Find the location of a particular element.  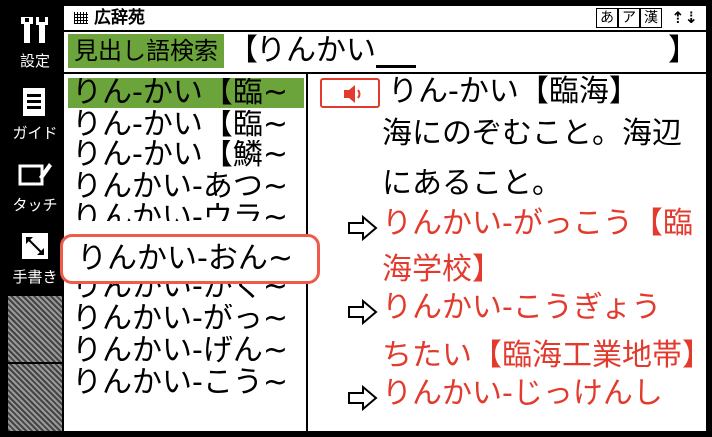

touch-button: タッチ is located at coordinates (35, 185).